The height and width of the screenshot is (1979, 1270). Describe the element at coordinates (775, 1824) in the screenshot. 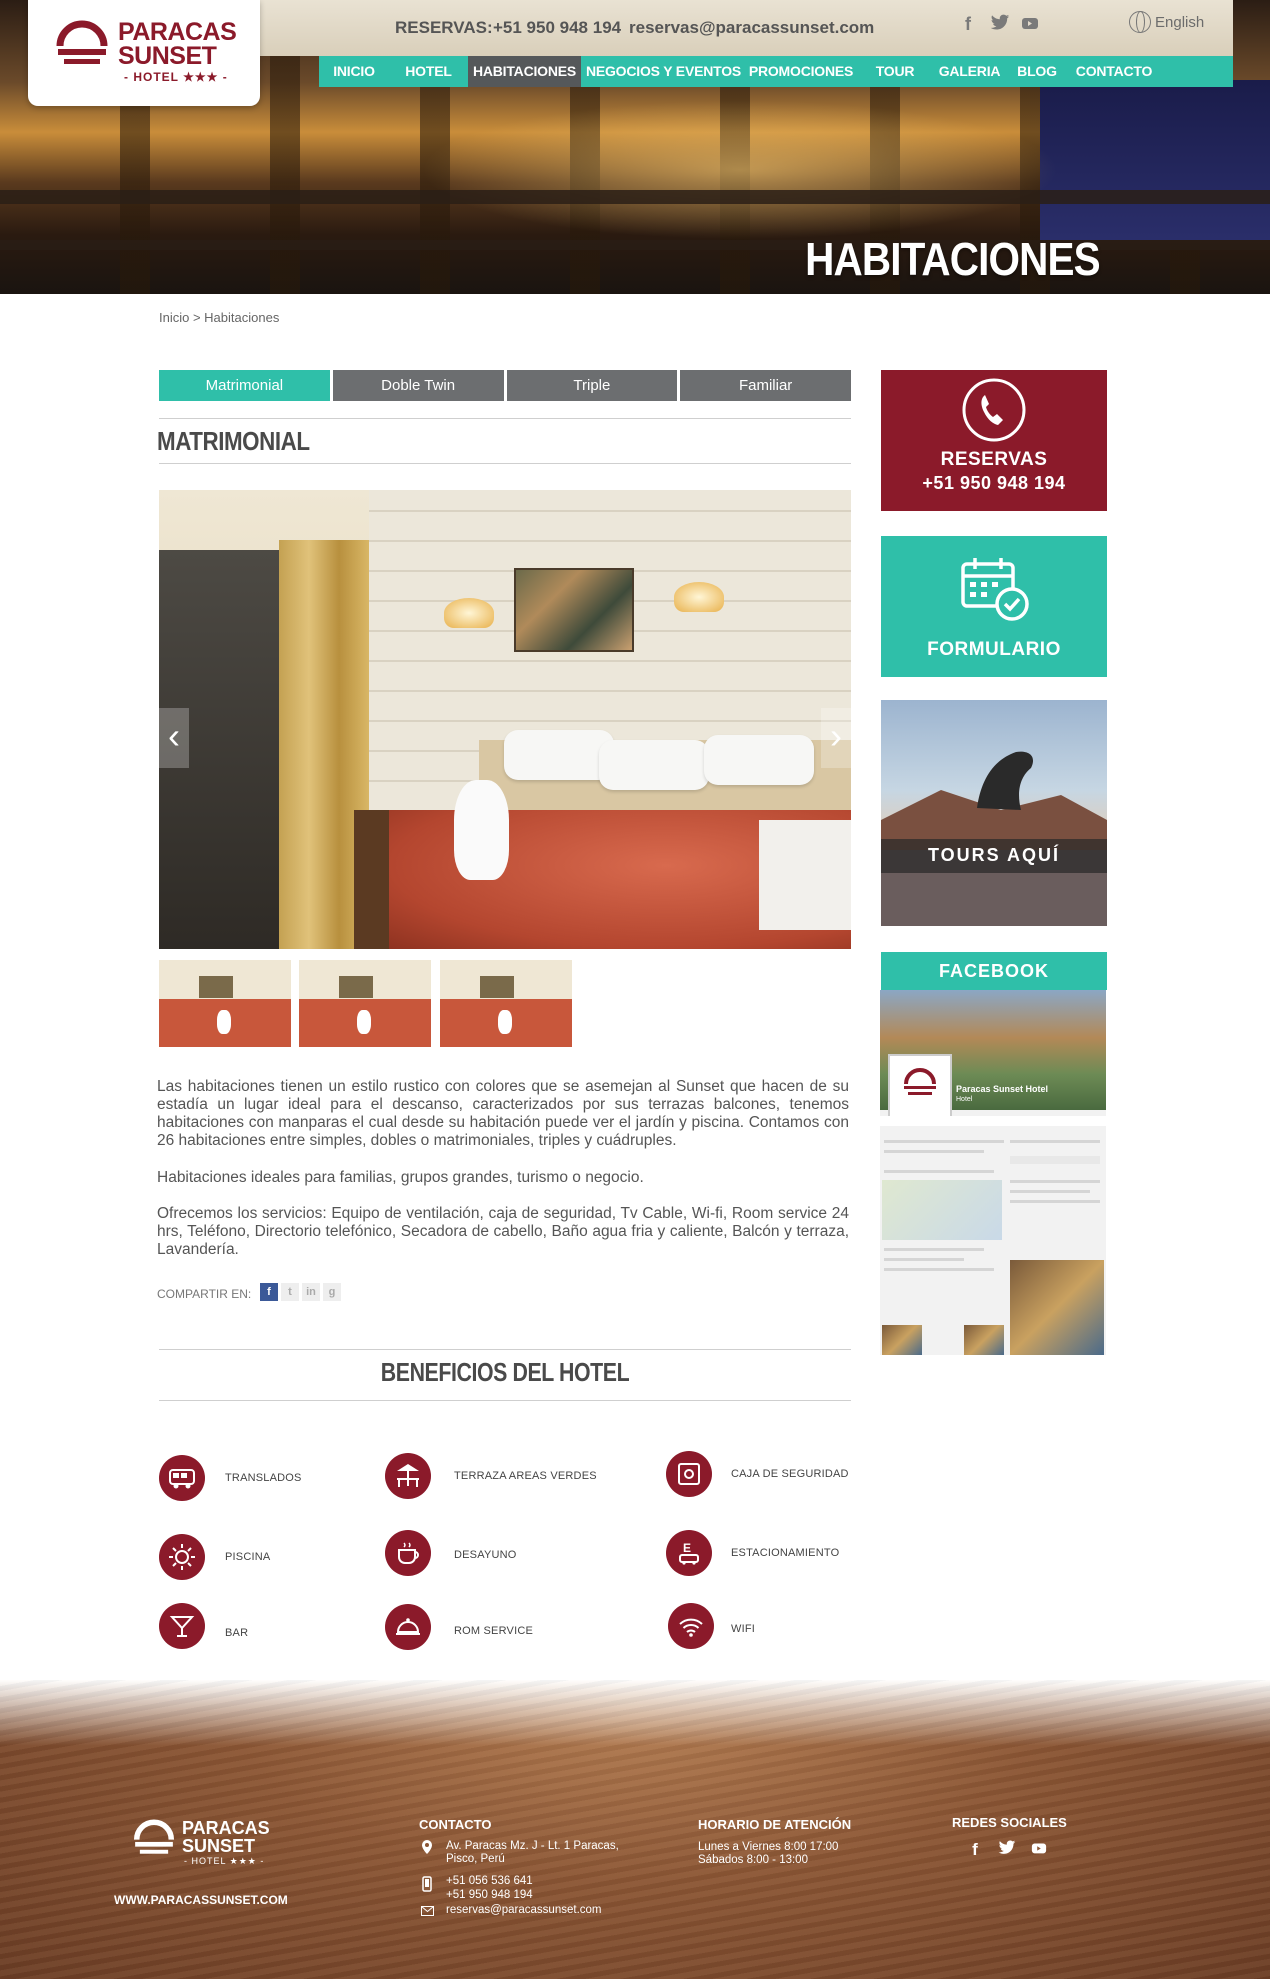

I see `footer-horario-title: HORARIO DE ATENCIÓN` at that location.